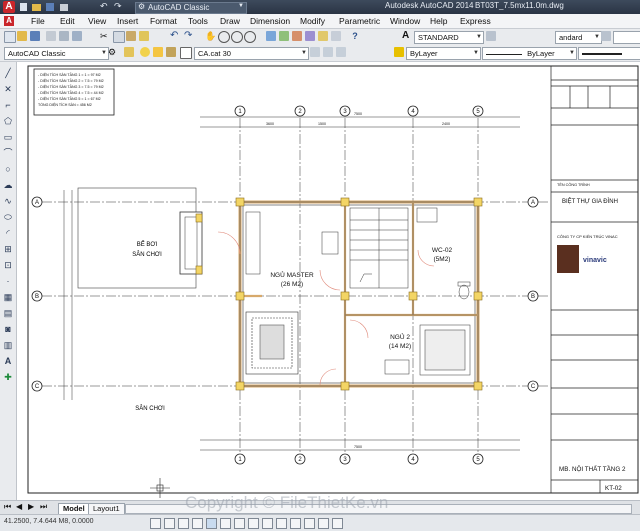 The image size is (640, 531). I want to click on 3d-object-snap-icon, so click(225, 523).